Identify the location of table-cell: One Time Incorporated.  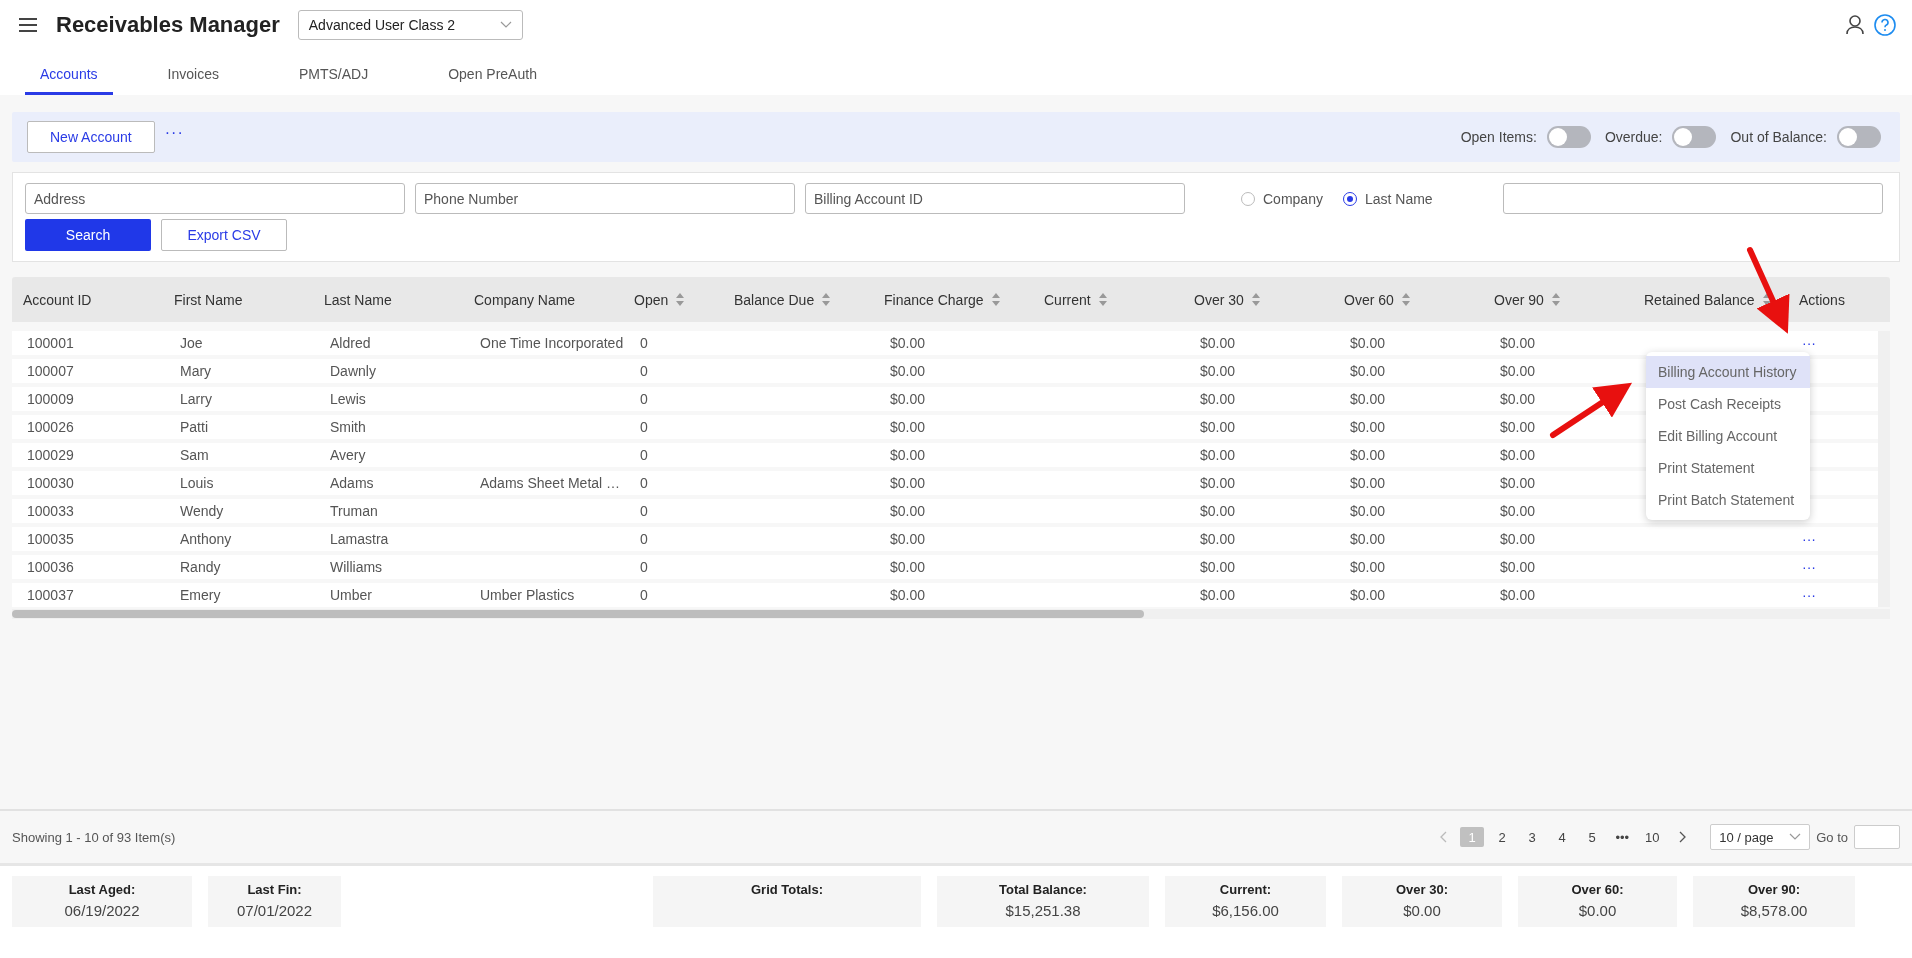
(552, 343).